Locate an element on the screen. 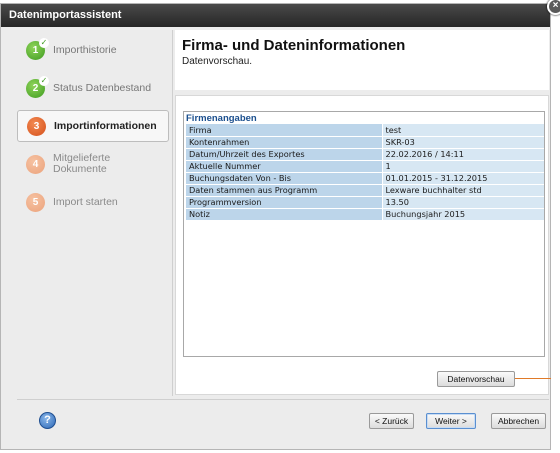 The height and width of the screenshot is (453, 560). table-row: Firma test is located at coordinates (365, 130).